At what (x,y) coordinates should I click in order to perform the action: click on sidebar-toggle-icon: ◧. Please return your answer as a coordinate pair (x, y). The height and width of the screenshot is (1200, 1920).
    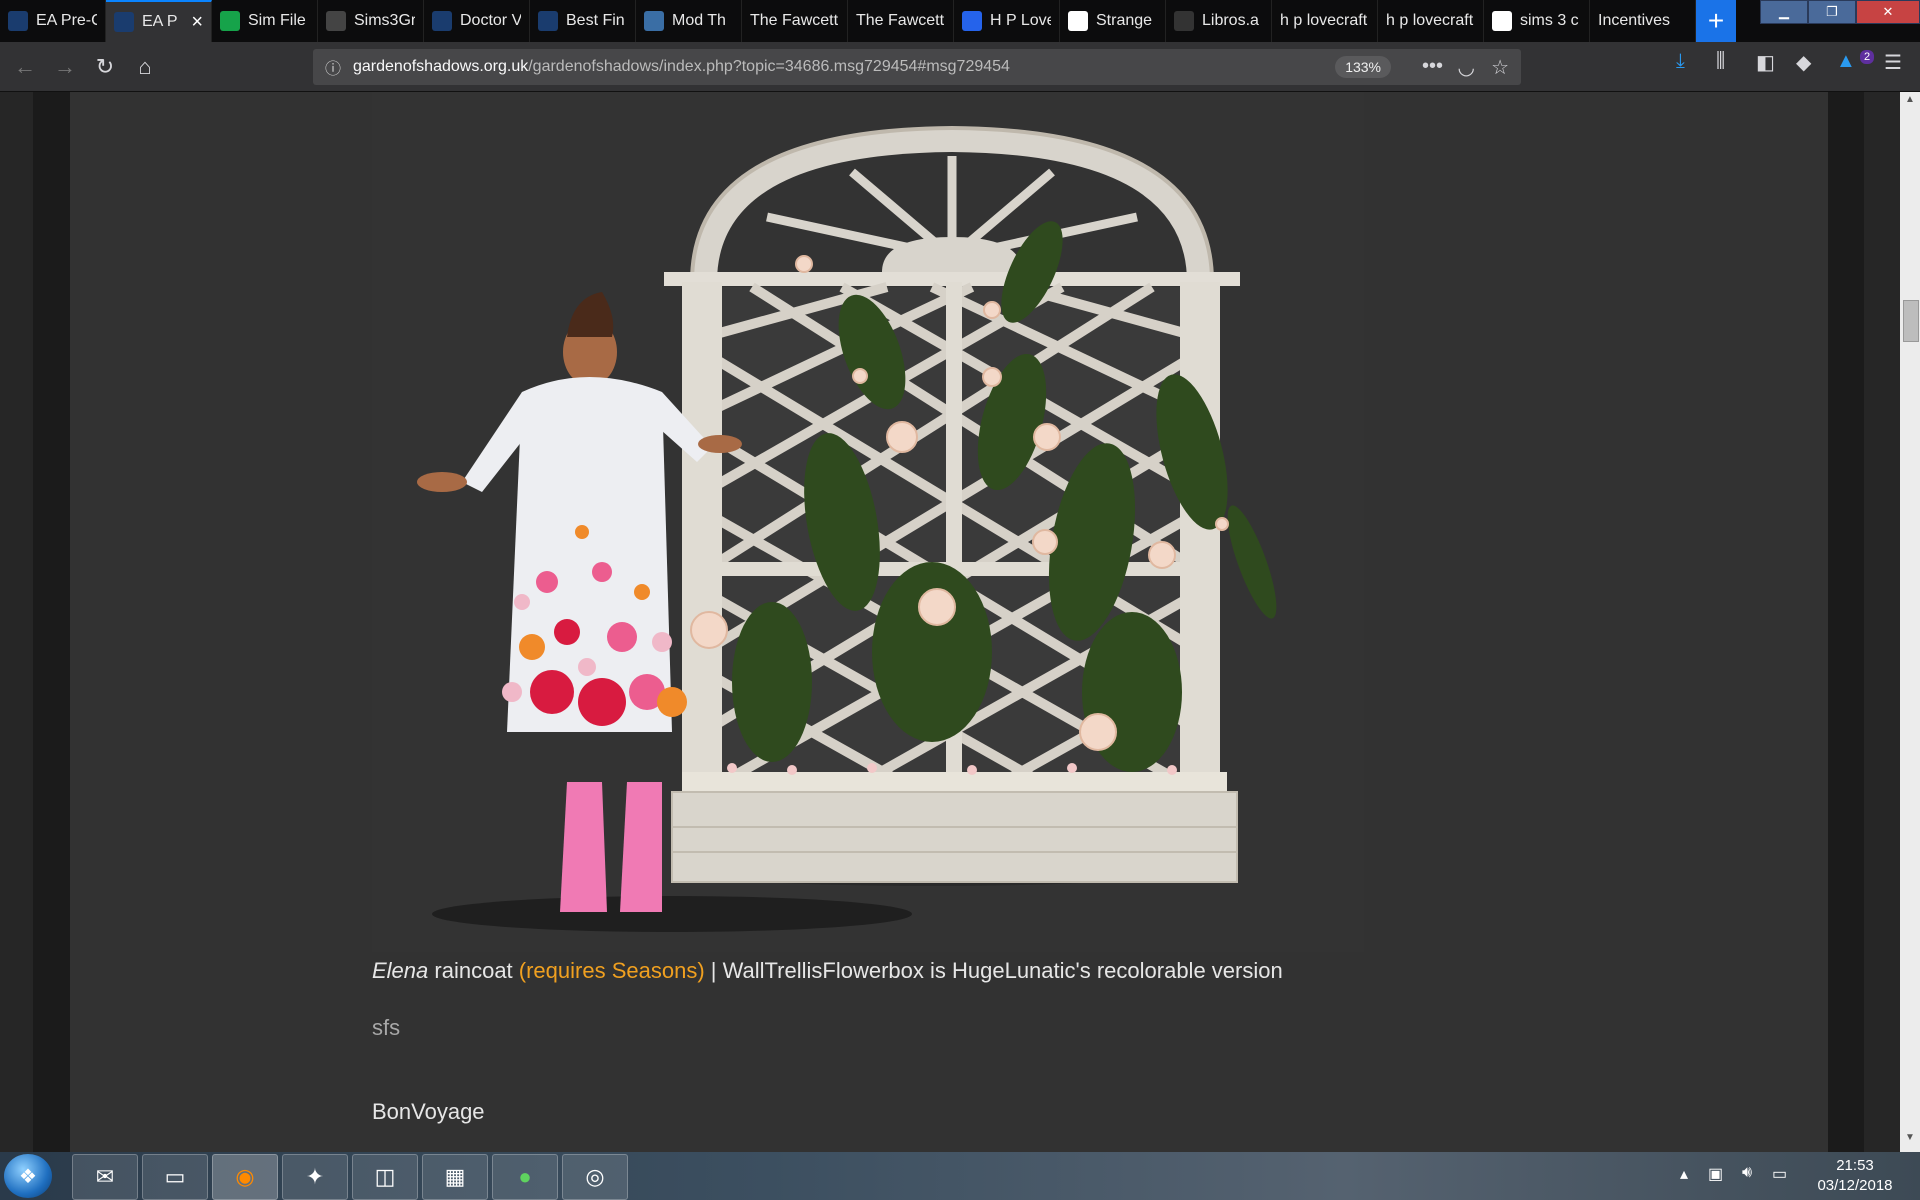
    Looking at the image, I should click on (1765, 62).